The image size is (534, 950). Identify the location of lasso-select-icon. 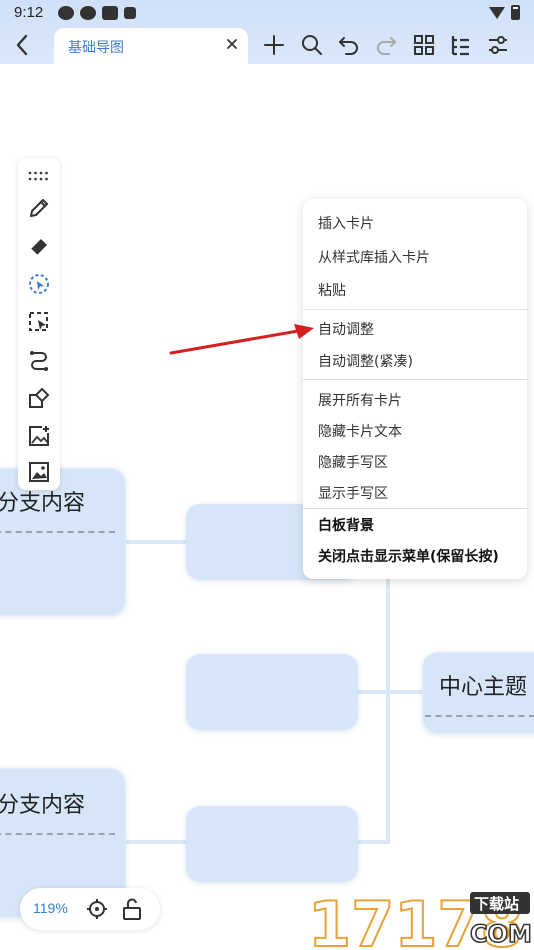
(39, 284).